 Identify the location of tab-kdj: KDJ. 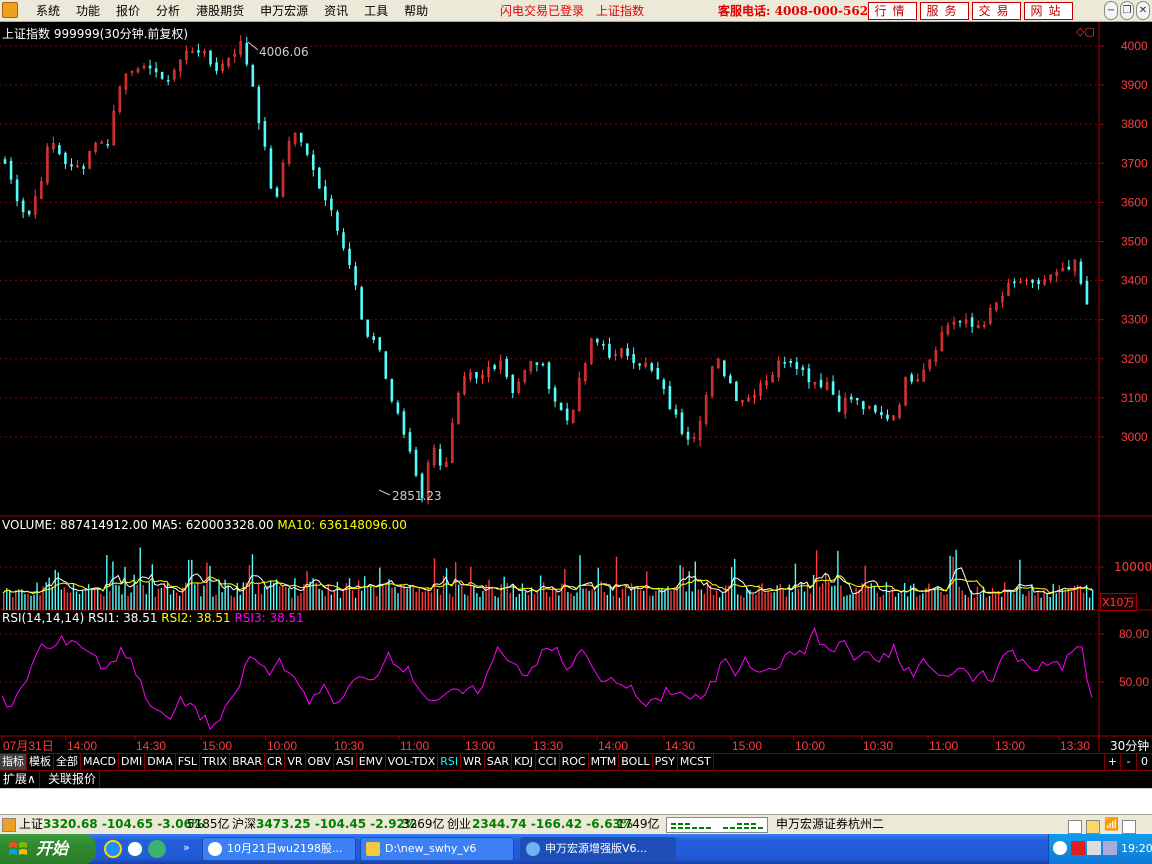
(524, 762).